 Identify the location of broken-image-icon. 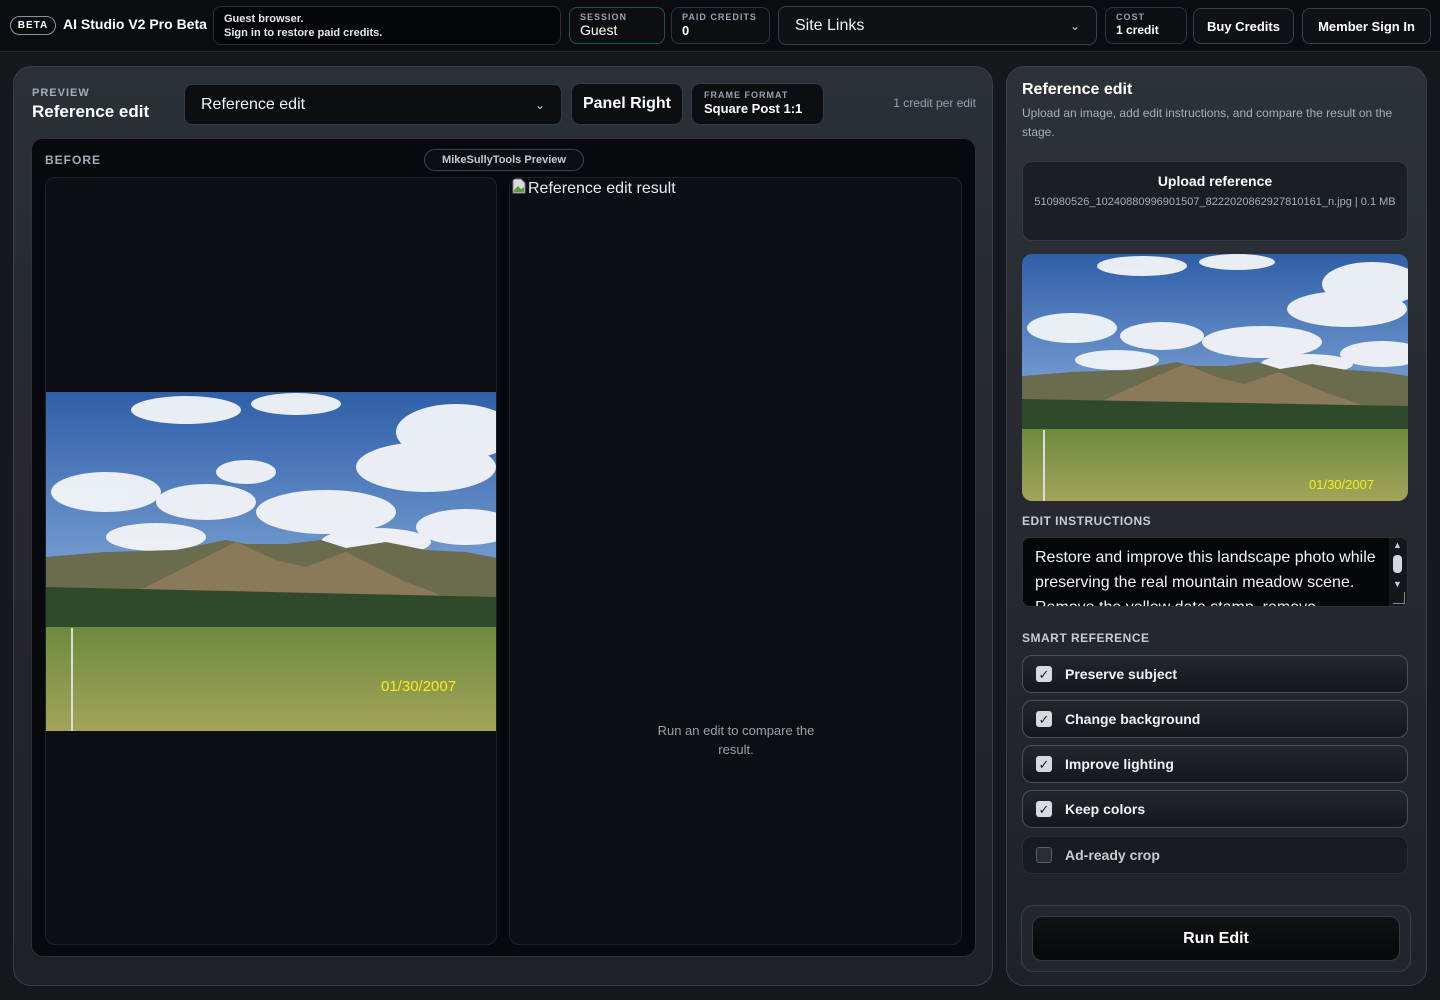
(519, 188).